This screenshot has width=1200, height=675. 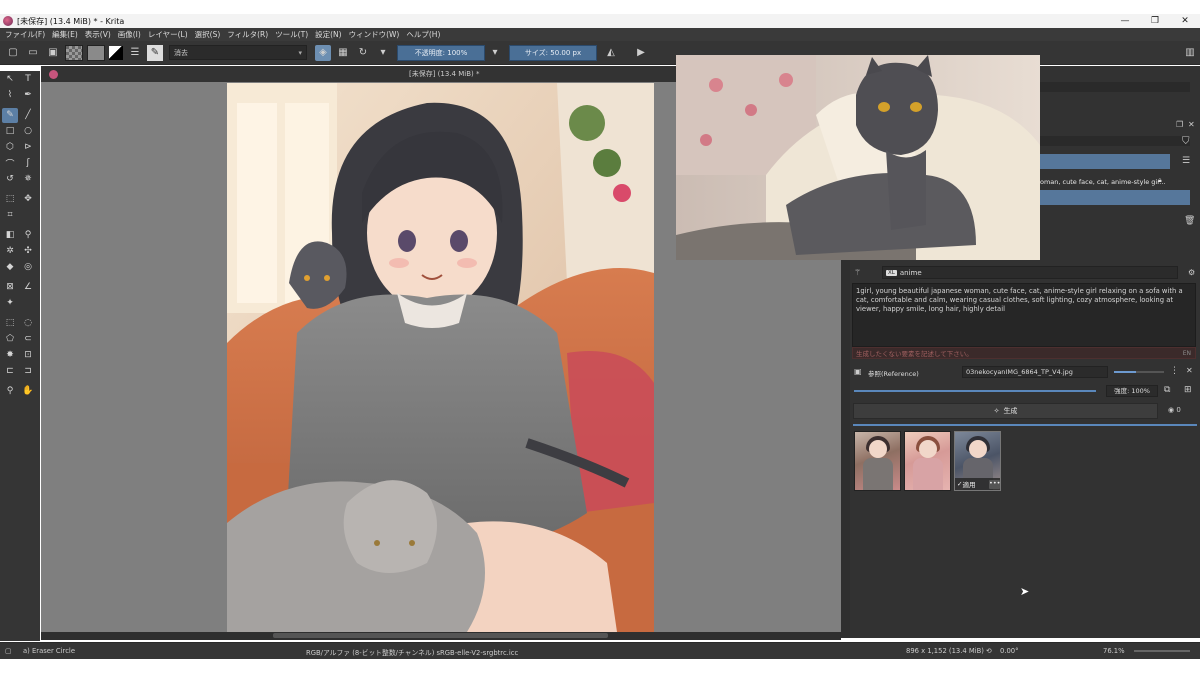 What do you see at coordinates (135, 53) in the screenshot?
I see `brush-settings-icon: ☰` at bounding box center [135, 53].